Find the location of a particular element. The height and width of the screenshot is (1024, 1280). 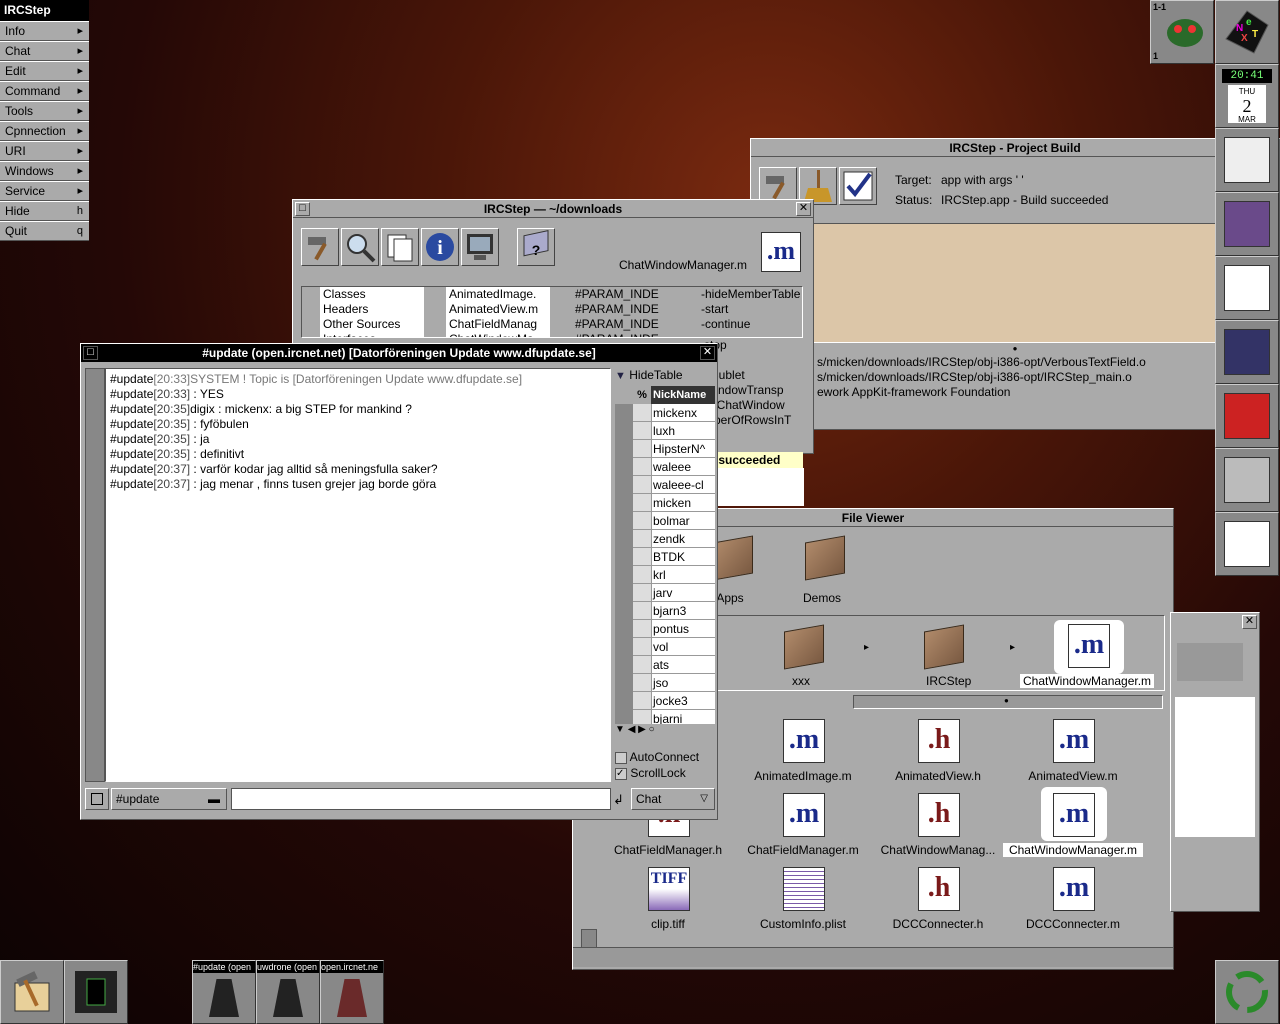

menu-item-info: Info ▸ is located at coordinates (44, 31).